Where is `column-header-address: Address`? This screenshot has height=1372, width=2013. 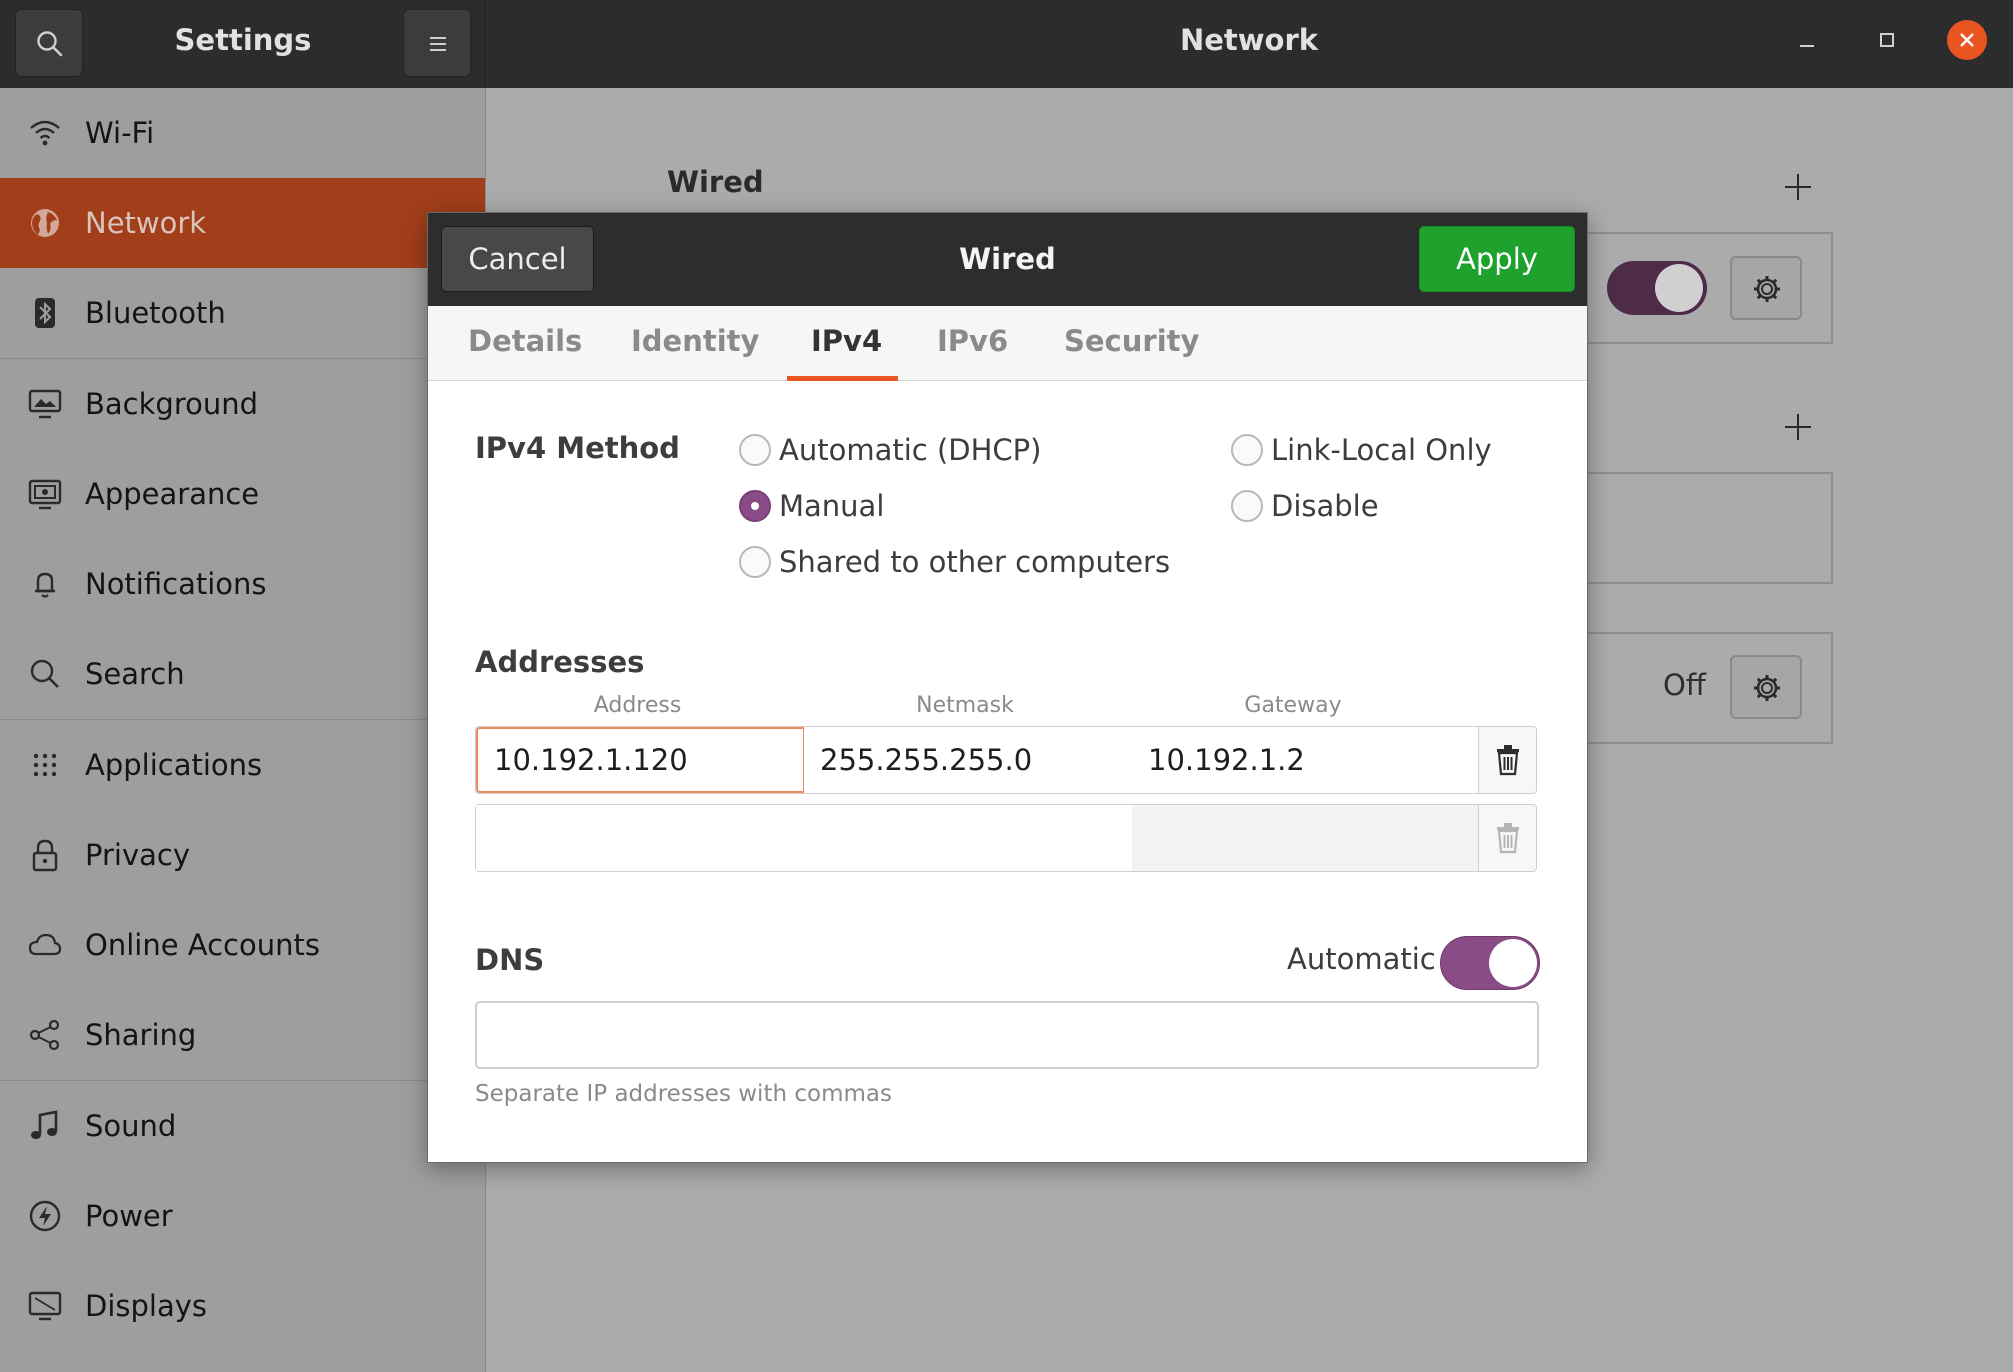
column-header-address: Address is located at coordinates (637, 705).